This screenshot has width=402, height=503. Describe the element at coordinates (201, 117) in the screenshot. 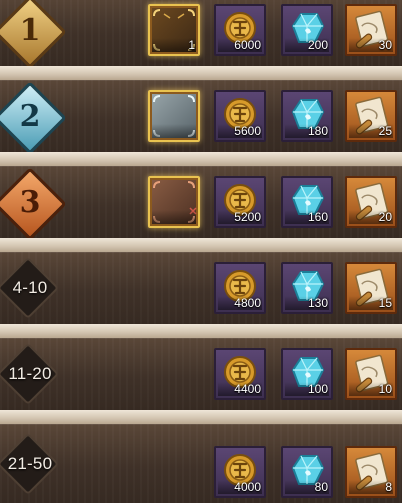

I see `reward-row-rank-2: 2 5600 180 25` at that location.